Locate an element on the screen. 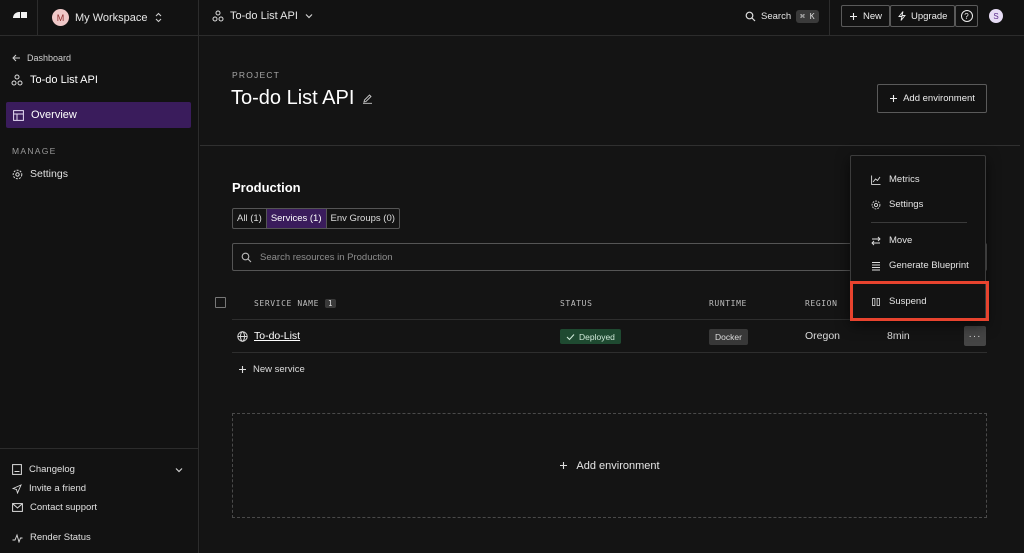 This screenshot has width=1024, height=553. new-button-label: New is located at coordinates (873, 16).